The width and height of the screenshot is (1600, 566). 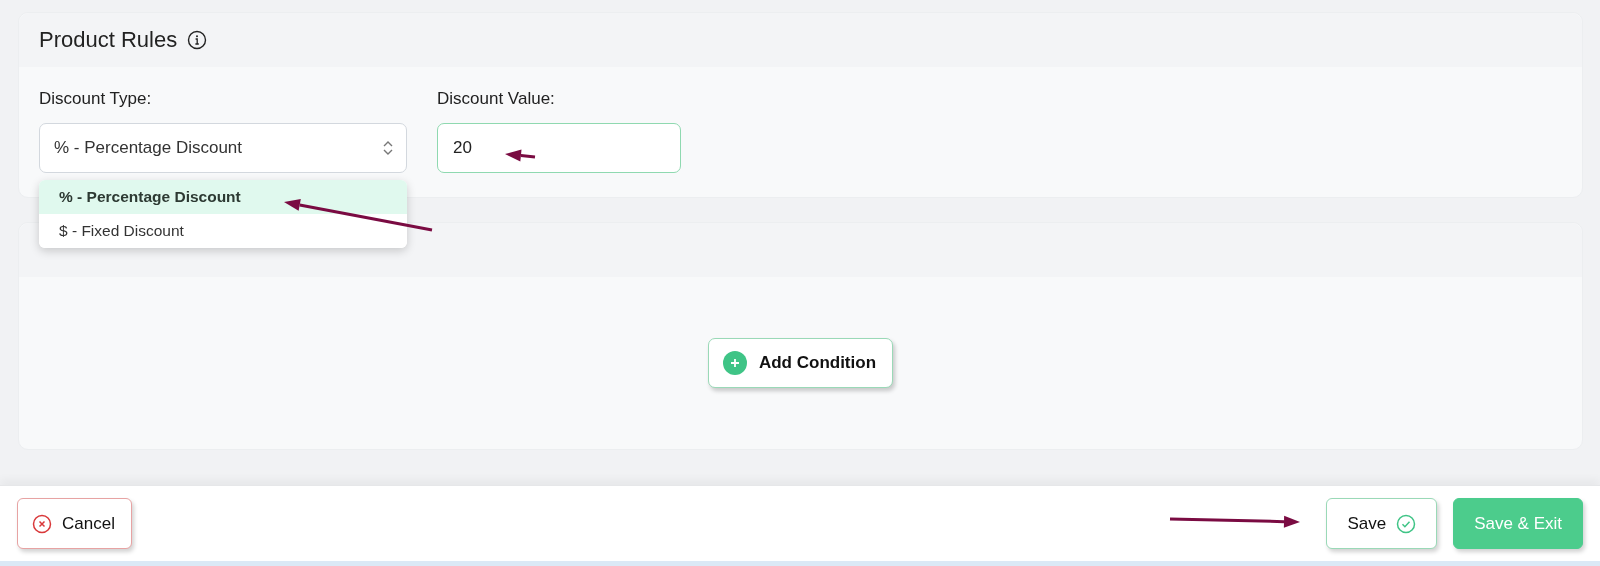 I want to click on check-icon, so click(x=1406, y=523).